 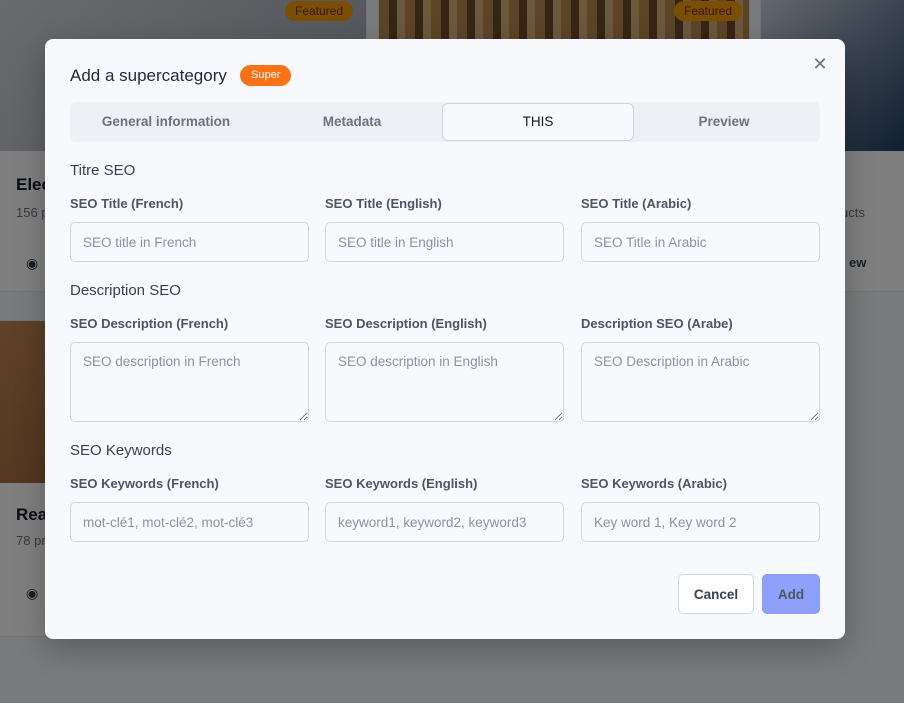 I want to click on section-keywords-seo-heading: SEO Keywords, so click(x=121, y=450).